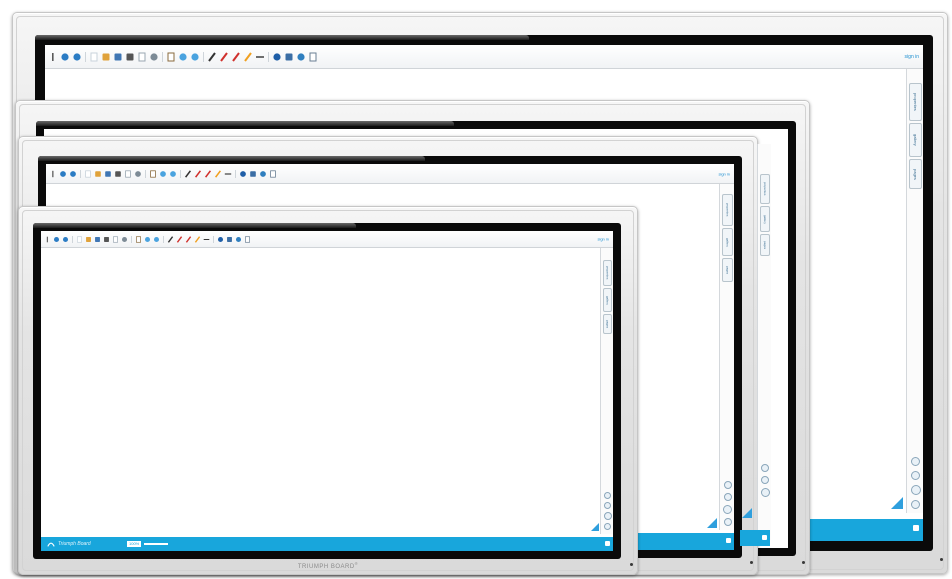 Image resolution: width=952 pixels, height=579 pixels. I want to click on zoom-value: 100%, so click(134, 544).